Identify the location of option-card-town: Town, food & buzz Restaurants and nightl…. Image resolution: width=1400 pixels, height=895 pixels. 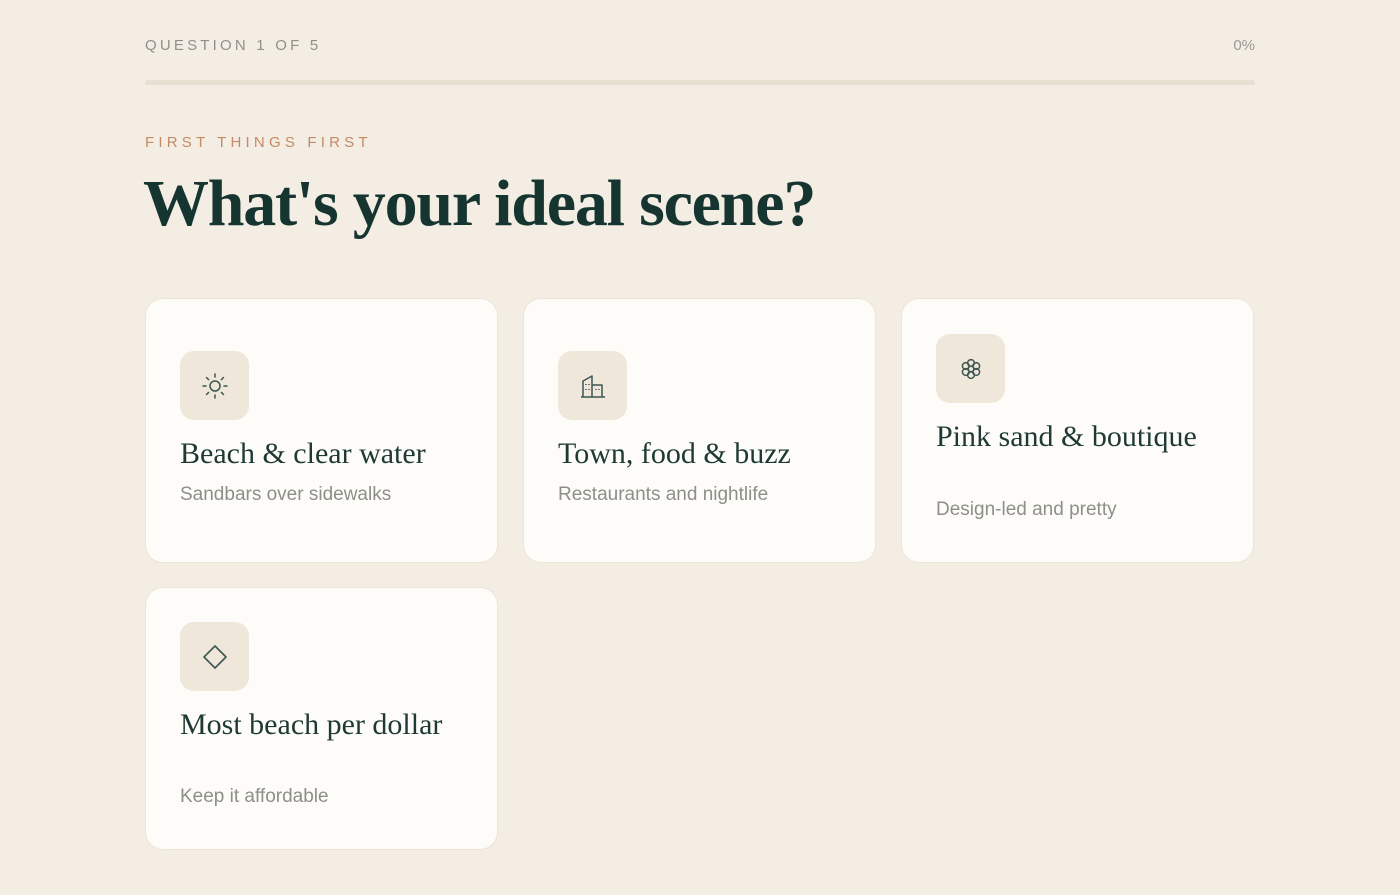
(699, 430).